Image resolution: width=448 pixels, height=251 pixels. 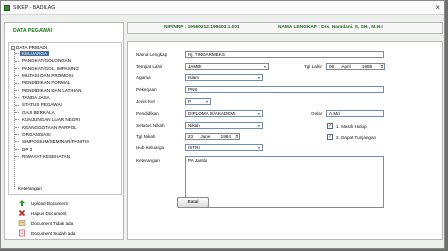 What do you see at coordinates (148, 160) in the screenshot?
I see `keterangan-label: Keterangan` at bounding box center [148, 160].